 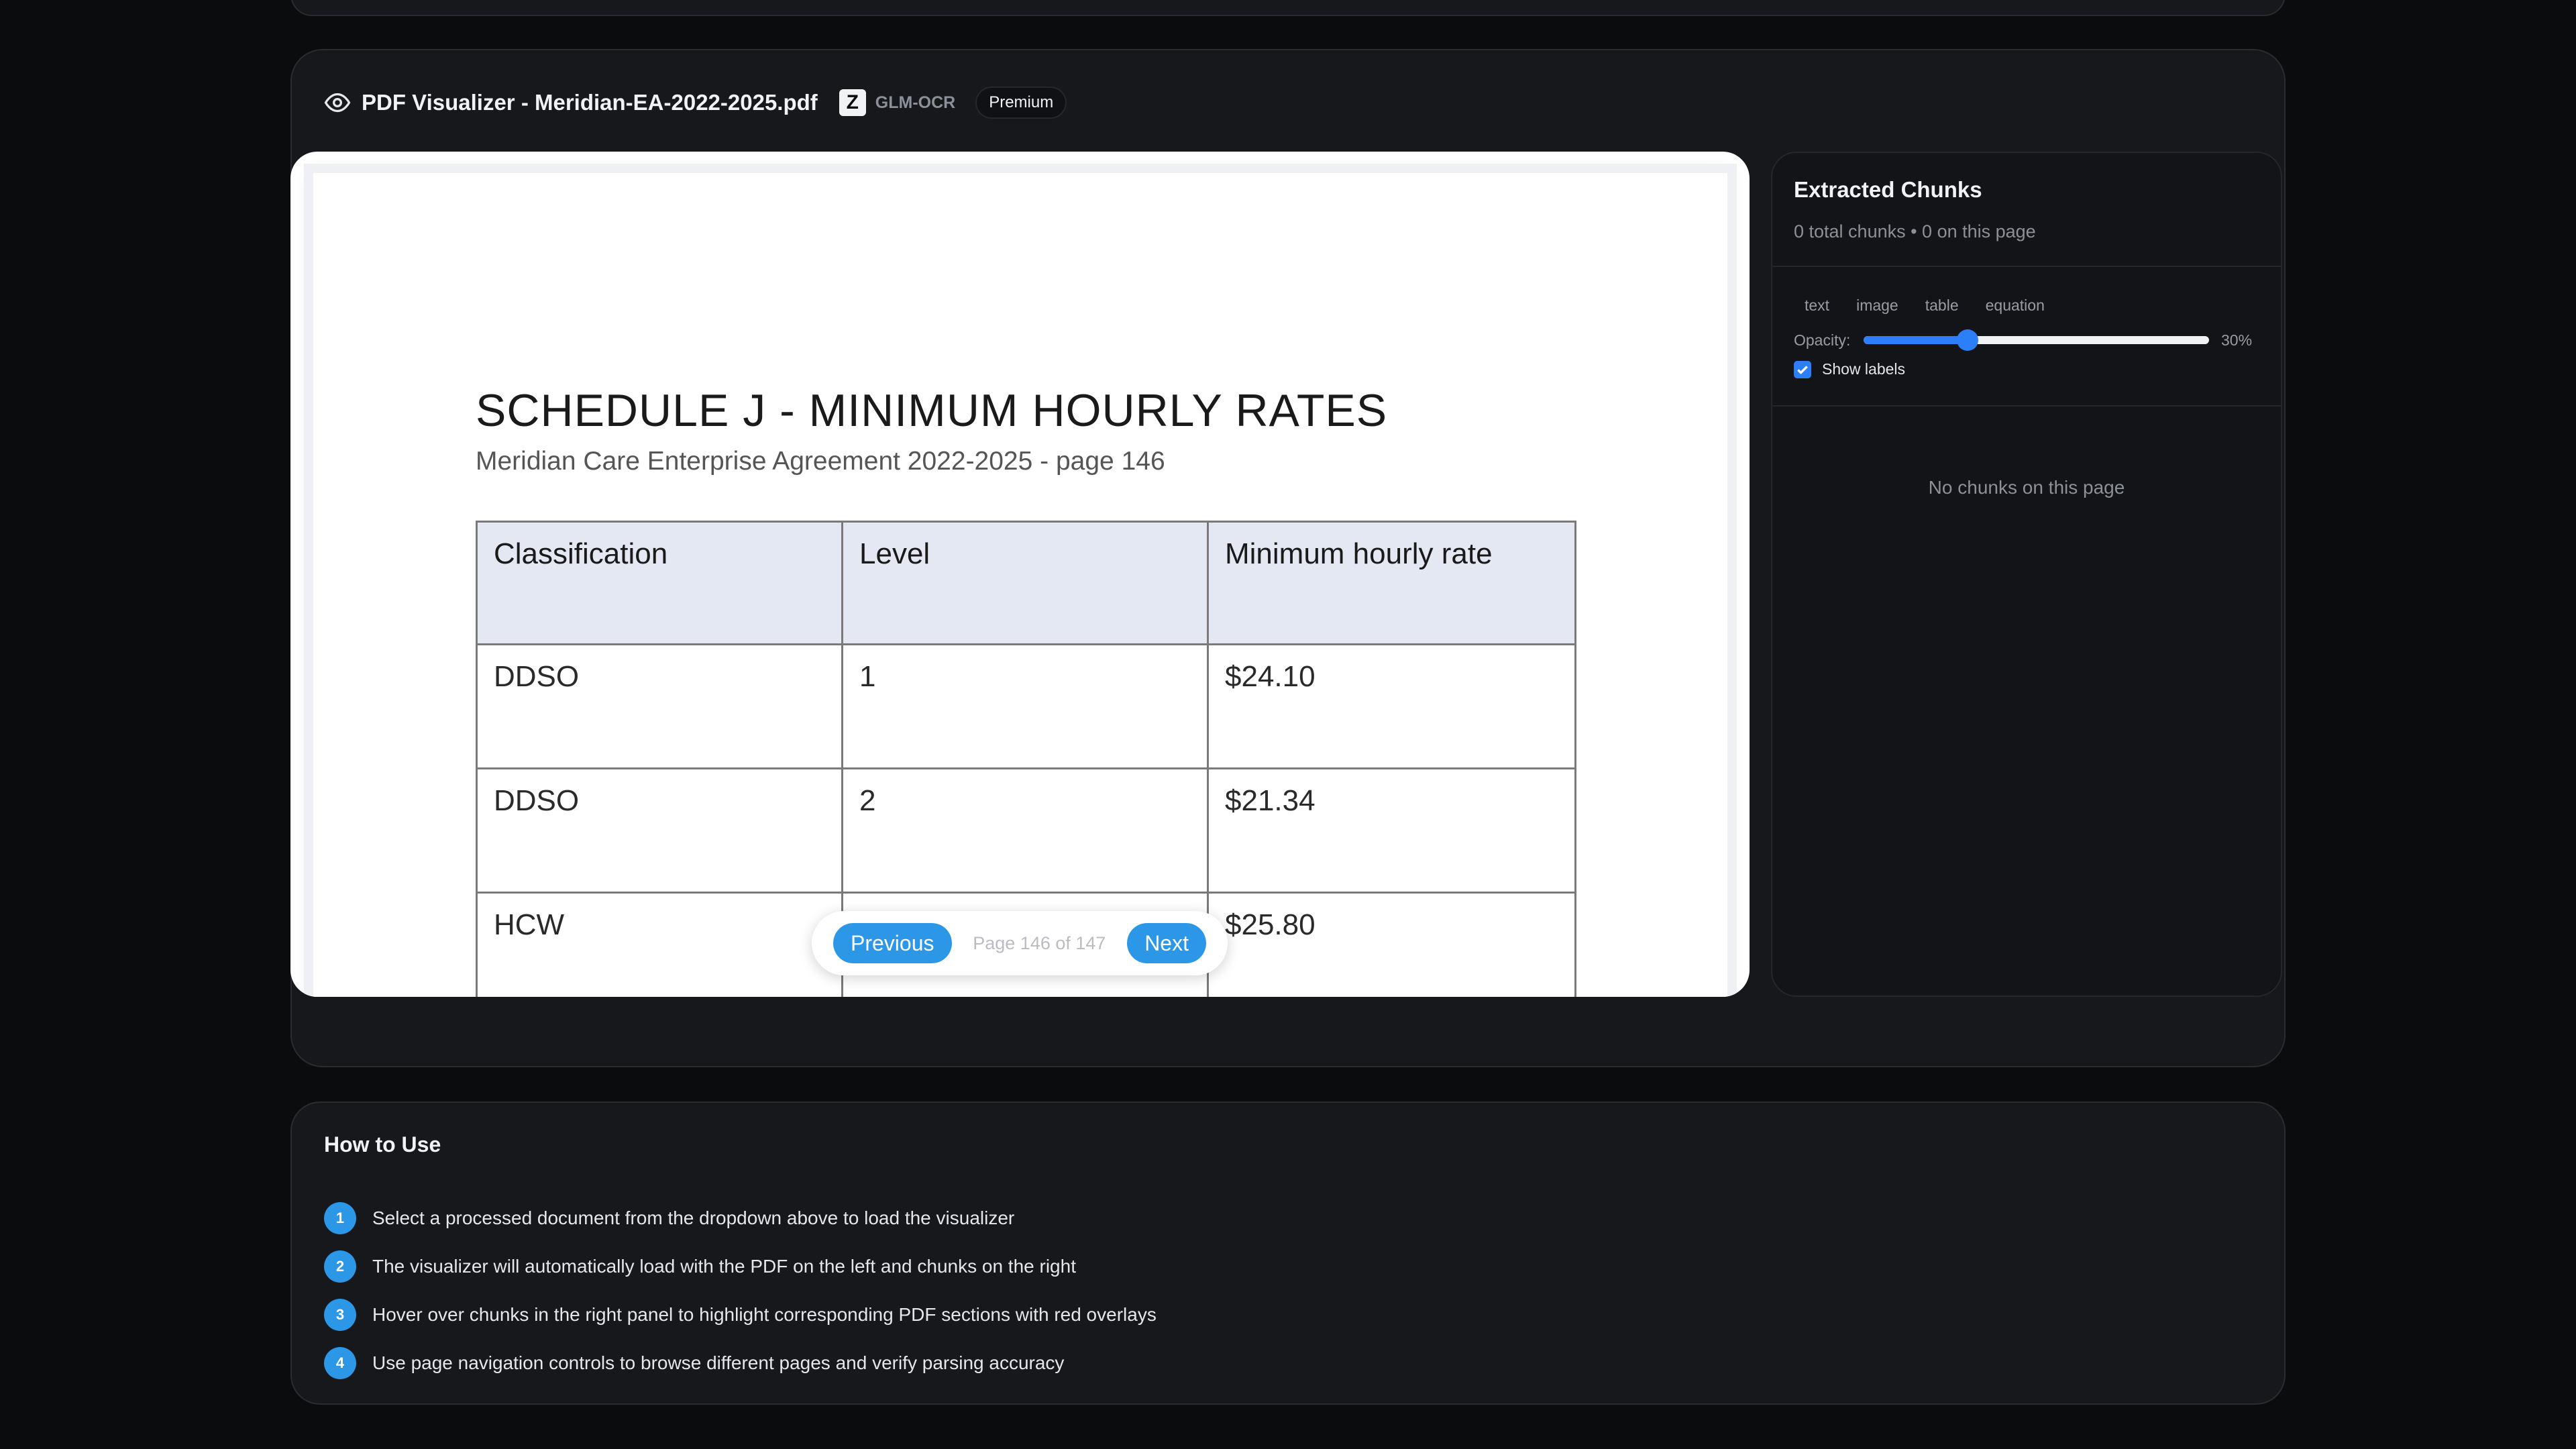 What do you see at coordinates (1822, 340) in the screenshot?
I see `opacity-label: Opacity:` at bounding box center [1822, 340].